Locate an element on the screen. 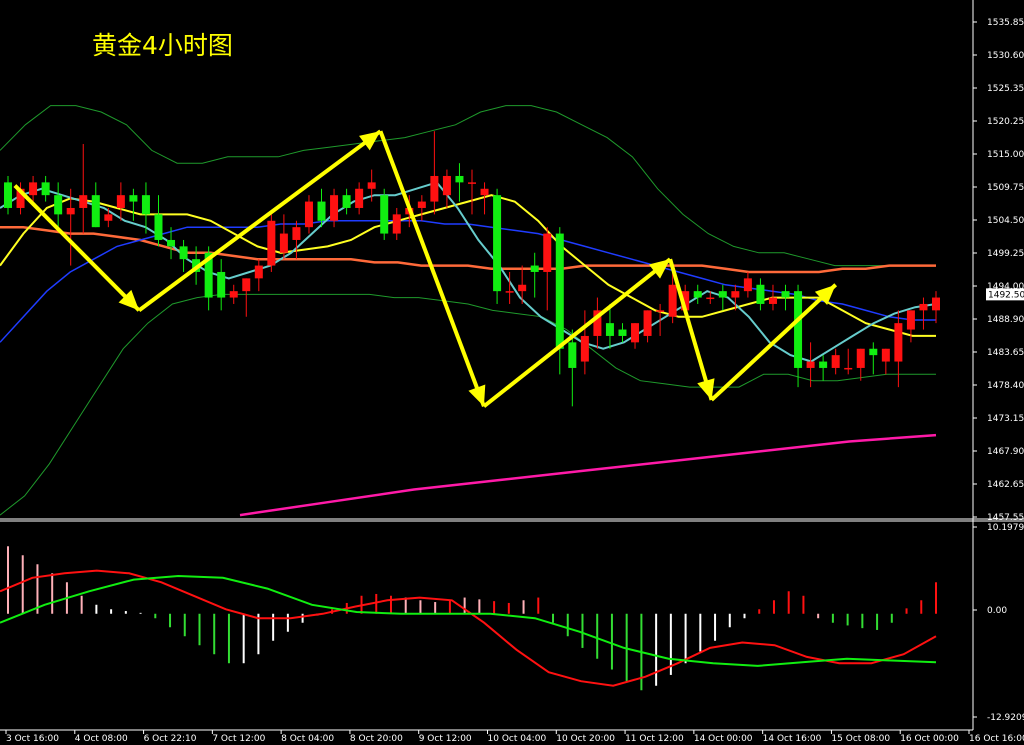 The width and height of the screenshot is (1024, 745). price-tick-label: 1525.35 is located at coordinates (1005, 89).